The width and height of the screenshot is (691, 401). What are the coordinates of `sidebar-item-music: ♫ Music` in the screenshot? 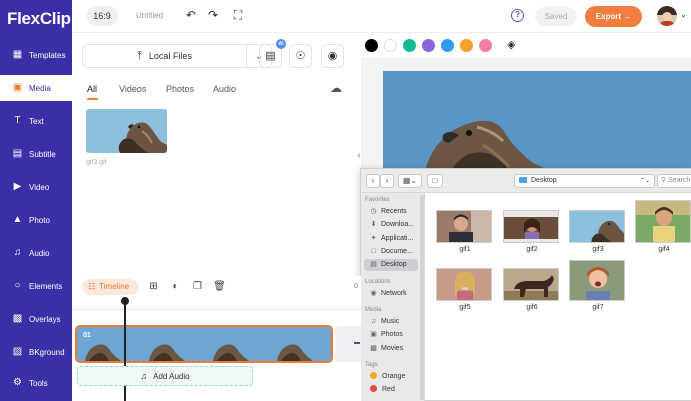 It's located at (391, 322).